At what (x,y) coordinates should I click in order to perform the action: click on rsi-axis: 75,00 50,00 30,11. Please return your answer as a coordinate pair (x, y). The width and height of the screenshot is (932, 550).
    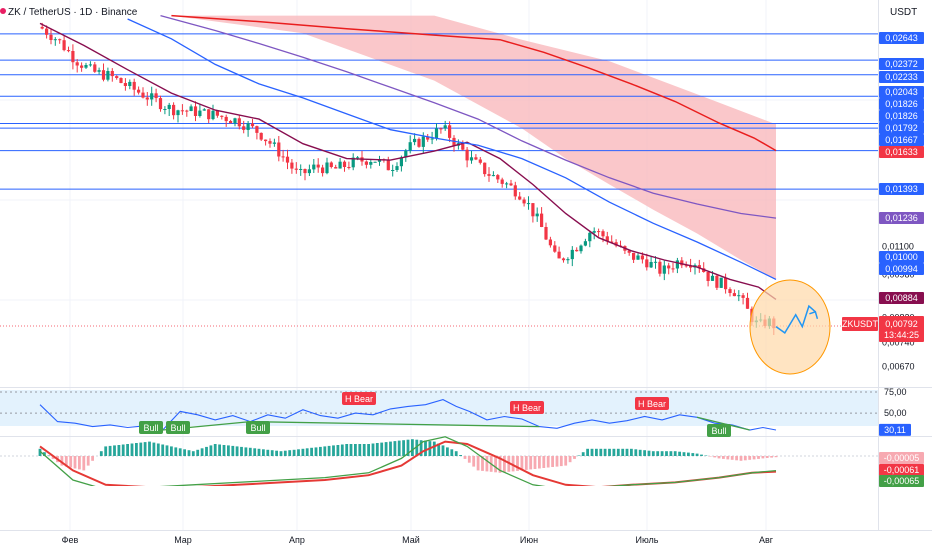
    Looking at the image, I should click on (895, 411).